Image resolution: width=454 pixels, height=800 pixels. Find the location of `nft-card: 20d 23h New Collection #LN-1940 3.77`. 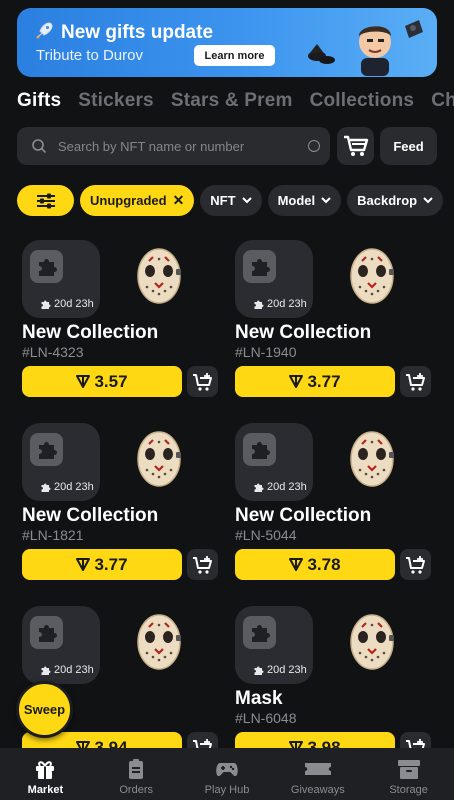

nft-card: 20d 23h New Collection #LN-1940 3.77 is located at coordinates (336, 317).